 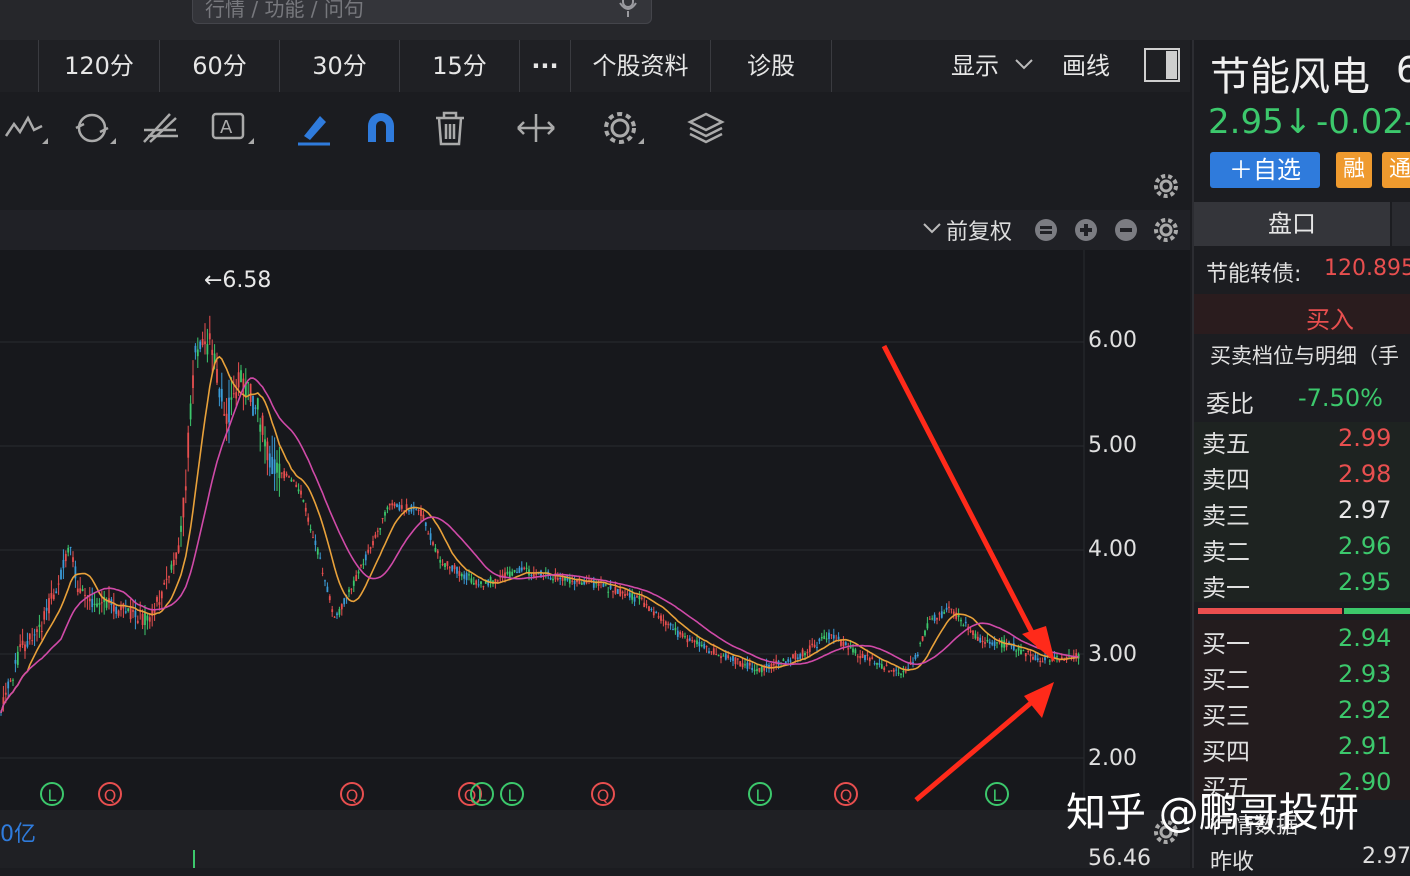 I want to click on adjust-mode-label: 前复权, so click(x=979, y=230).